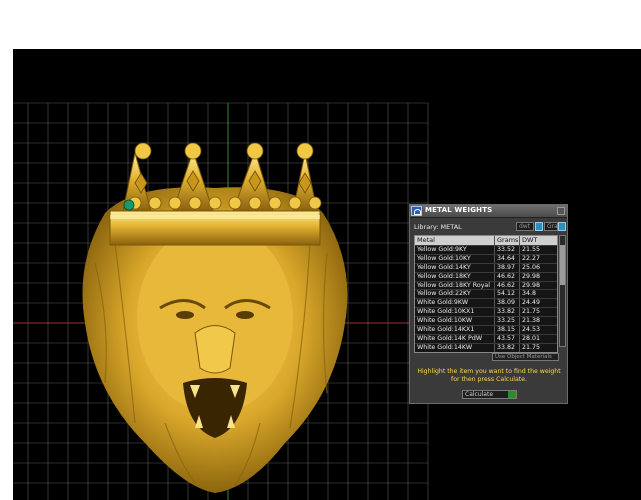 This screenshot has width=641, height=500. I want to click on metal-name: White Gold:14KX1, so click(455, 330).